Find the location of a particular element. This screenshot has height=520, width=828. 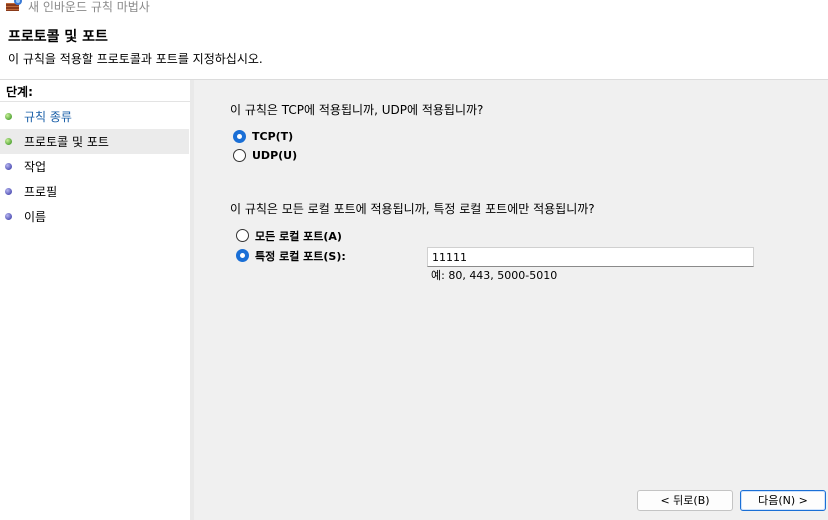

sidebar-item-label: 규칙 종류 is located at coordinates (48, 117).